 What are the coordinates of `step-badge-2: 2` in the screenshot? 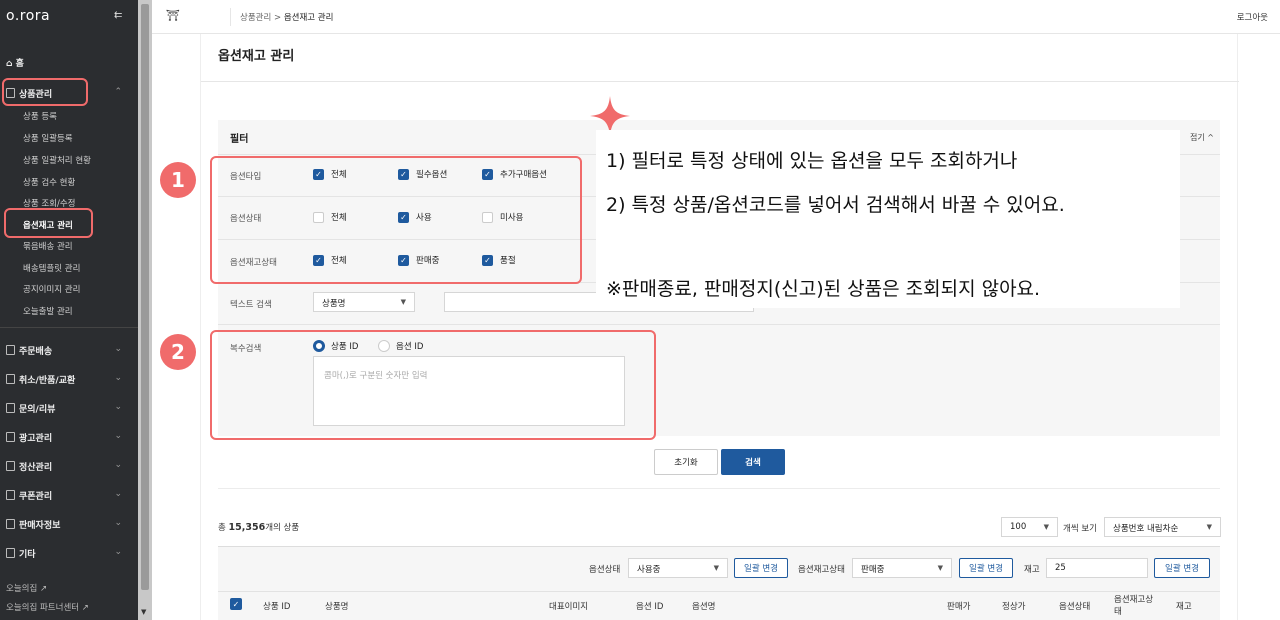 It's located at (178, 352).